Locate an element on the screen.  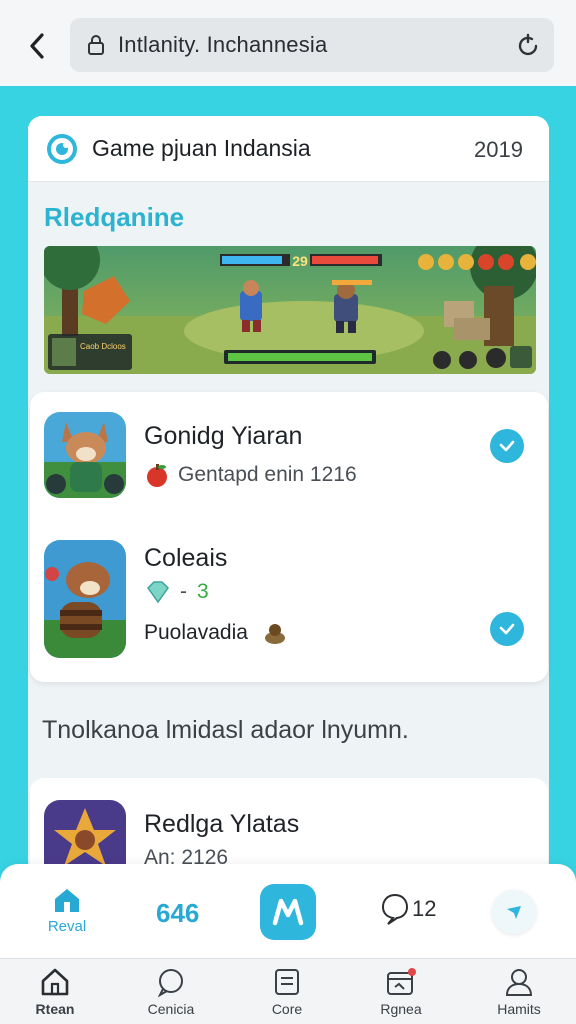
lock-icon is located at coordinates (96, 45).